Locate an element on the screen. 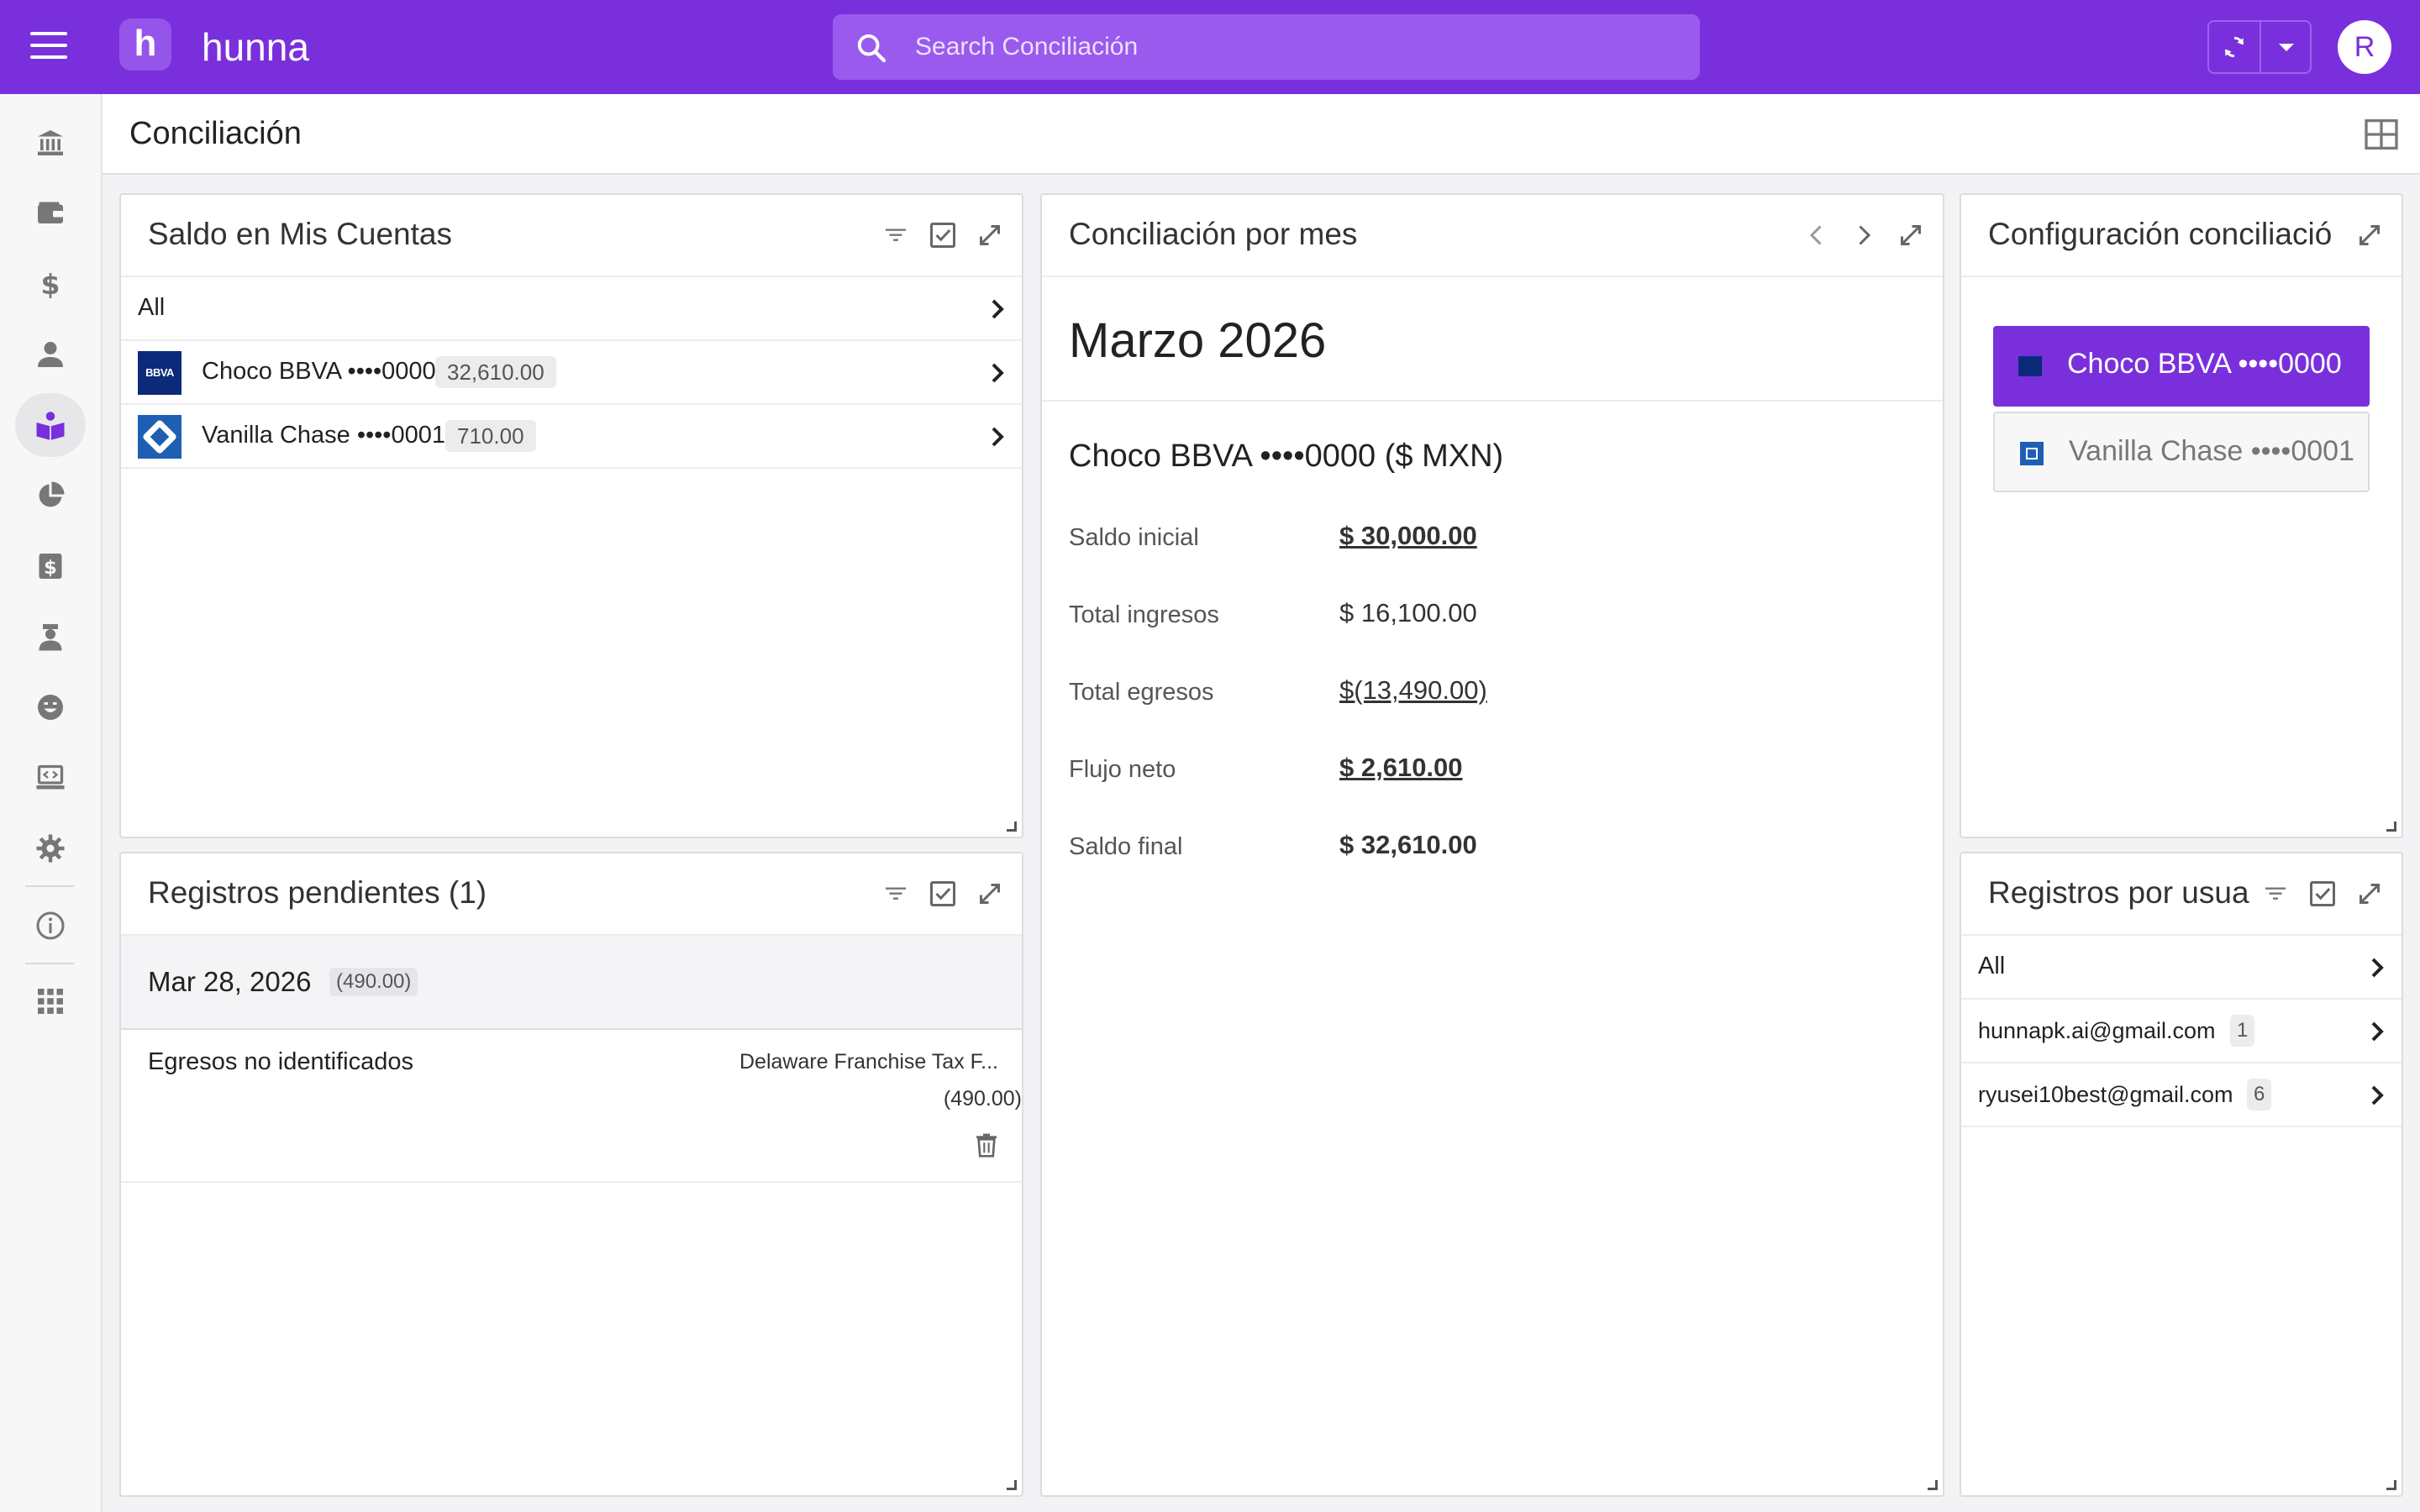  account-row: BBVA Choco BBVA ••••0000 32,610.00 is located at coordinates (571, 373).